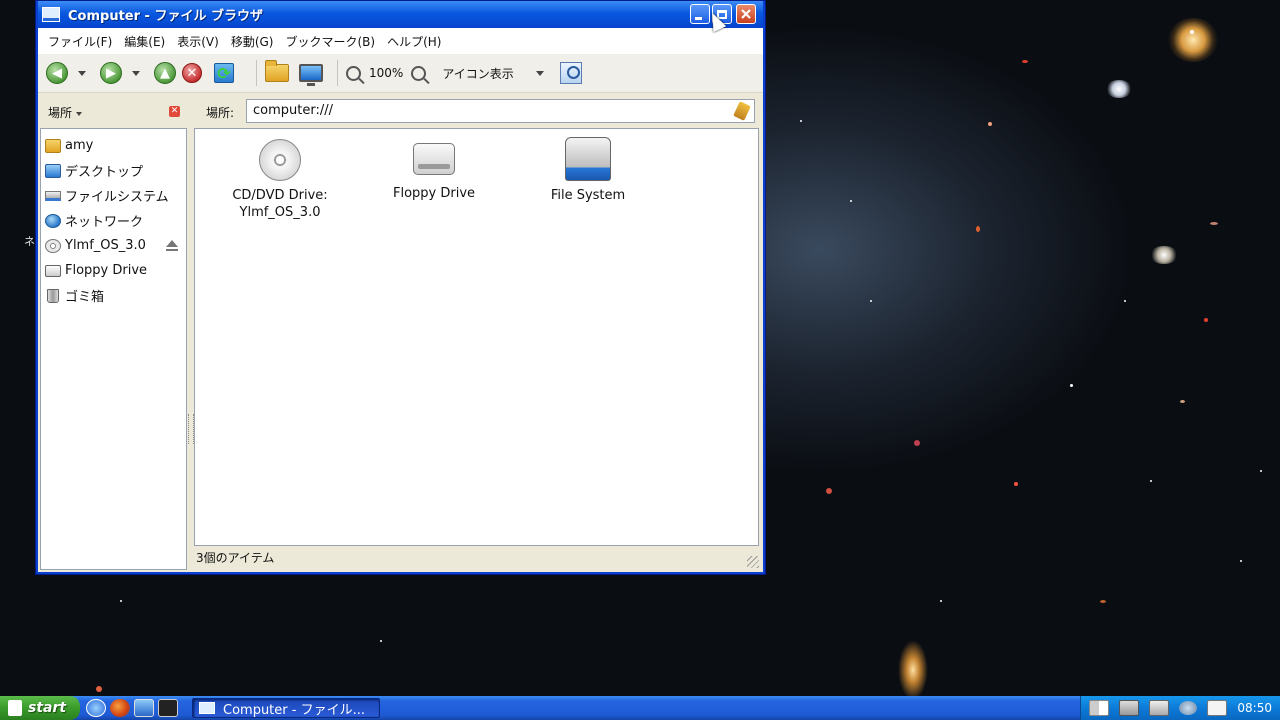  I want to click on volume-icon, so click(1188, 708).